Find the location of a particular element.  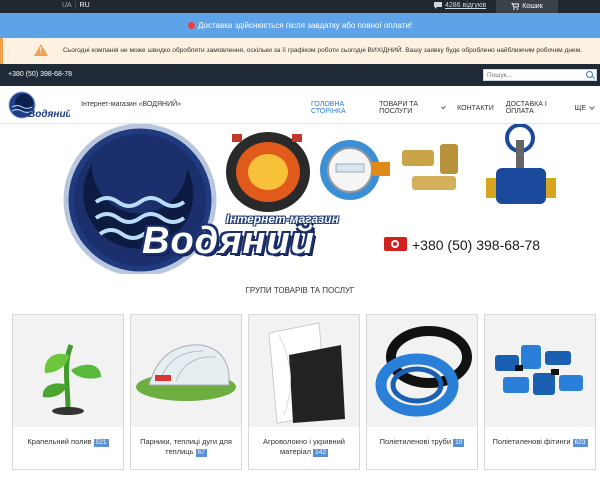

nav-products-label: ТОВАРИ ТА ПОСЛУГИ is located at coordinates (399, 108).